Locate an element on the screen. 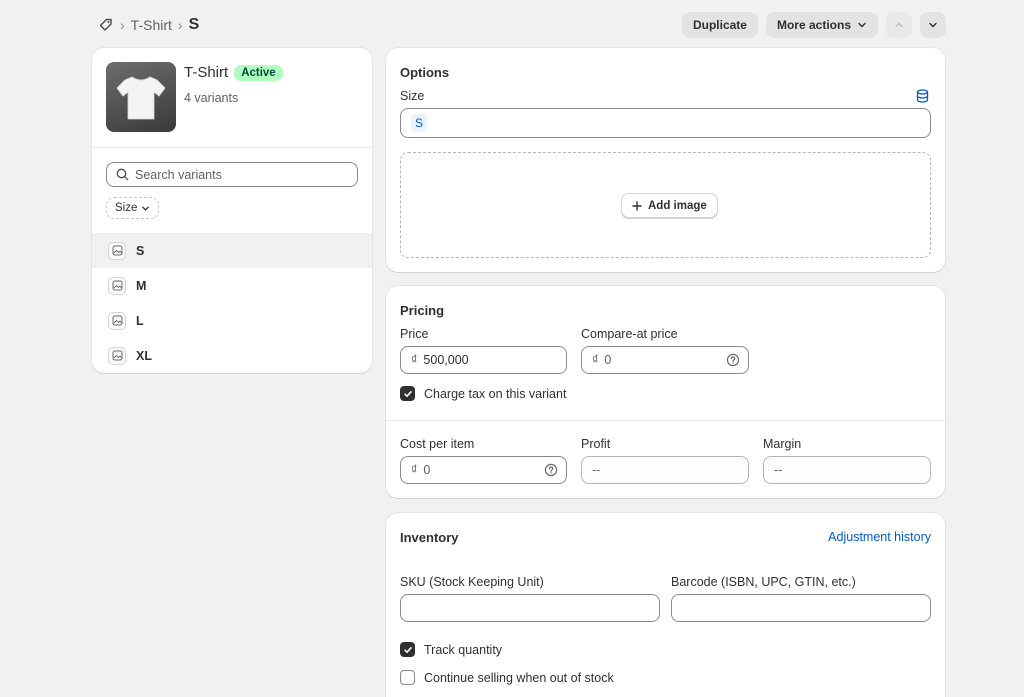 The height and width of the screenshot is (697, 1024). tshirt-icon is located at coordinates (141, 98).